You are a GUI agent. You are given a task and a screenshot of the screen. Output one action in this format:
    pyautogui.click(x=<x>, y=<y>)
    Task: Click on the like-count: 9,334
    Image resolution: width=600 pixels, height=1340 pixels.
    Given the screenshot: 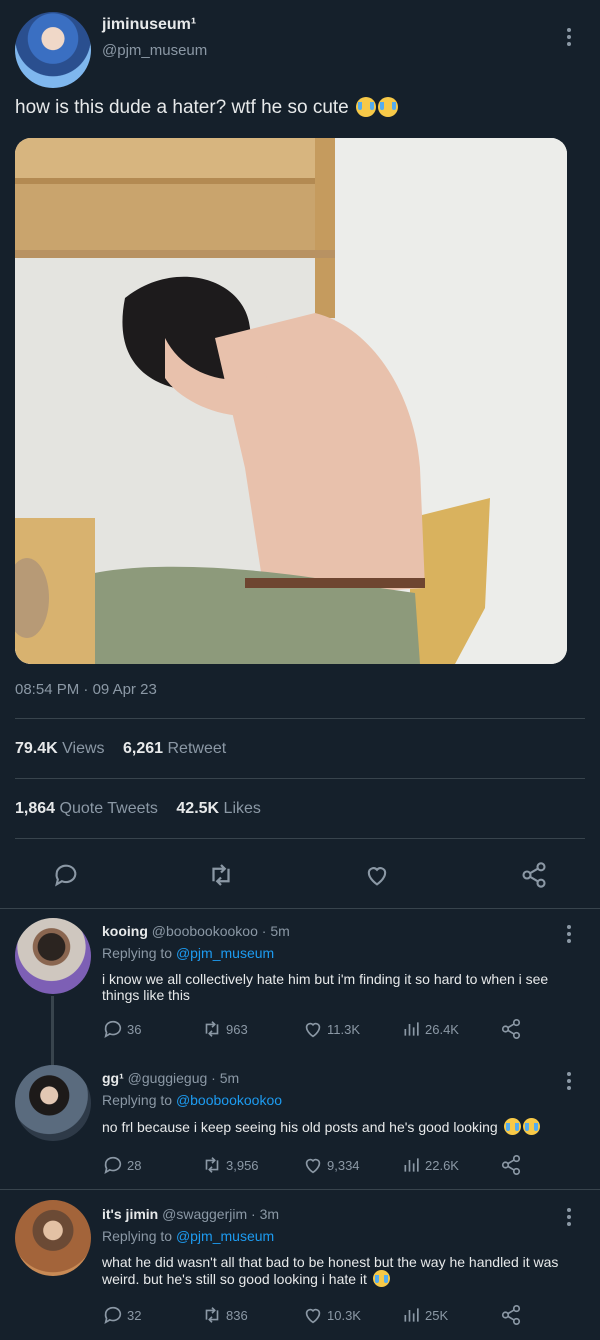 What is the action you would take?
    pyautogui.click(x=343, y=1165)
    